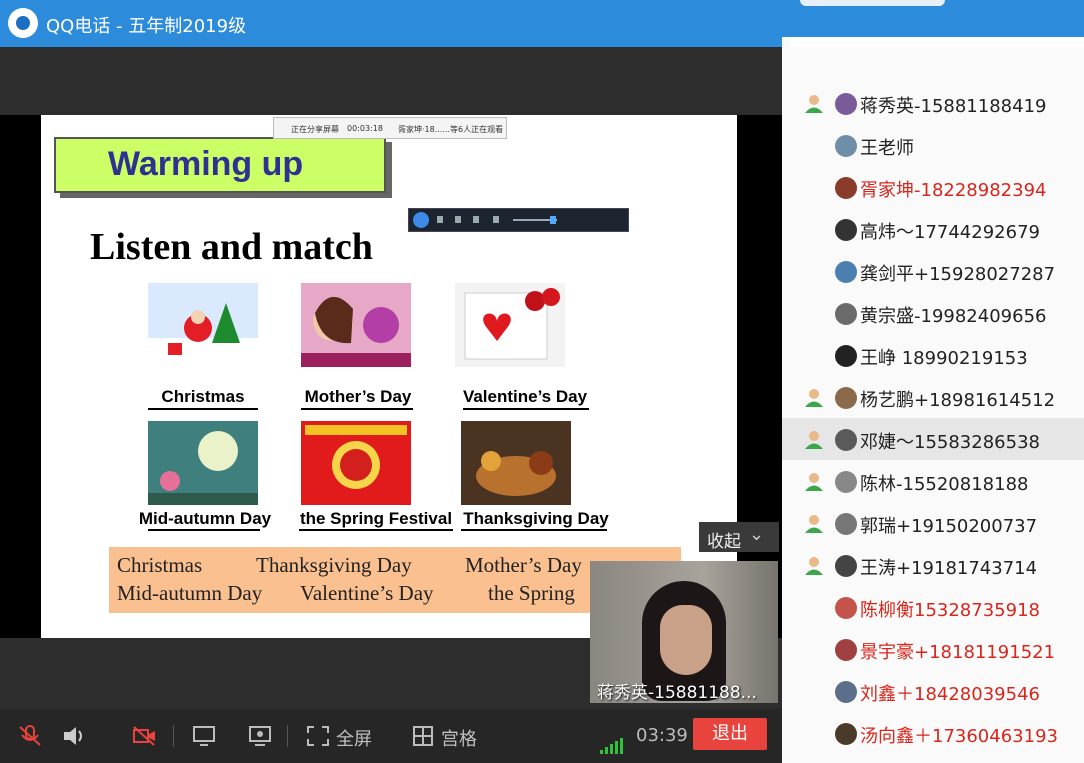 The height and width of the screenshot is (763, 1084). I want to click on member-row: 黄宗盛-19982409656, so click(933, 313).